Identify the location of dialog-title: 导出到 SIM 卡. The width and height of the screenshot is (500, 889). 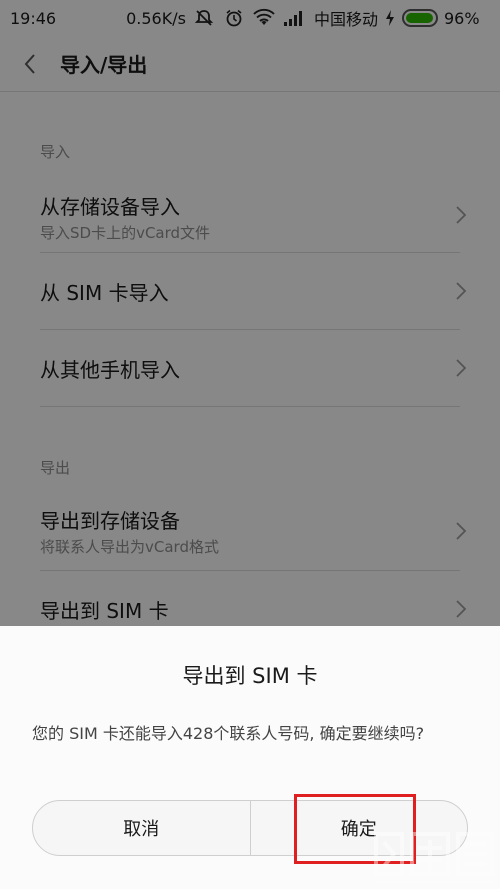
(250, 676).